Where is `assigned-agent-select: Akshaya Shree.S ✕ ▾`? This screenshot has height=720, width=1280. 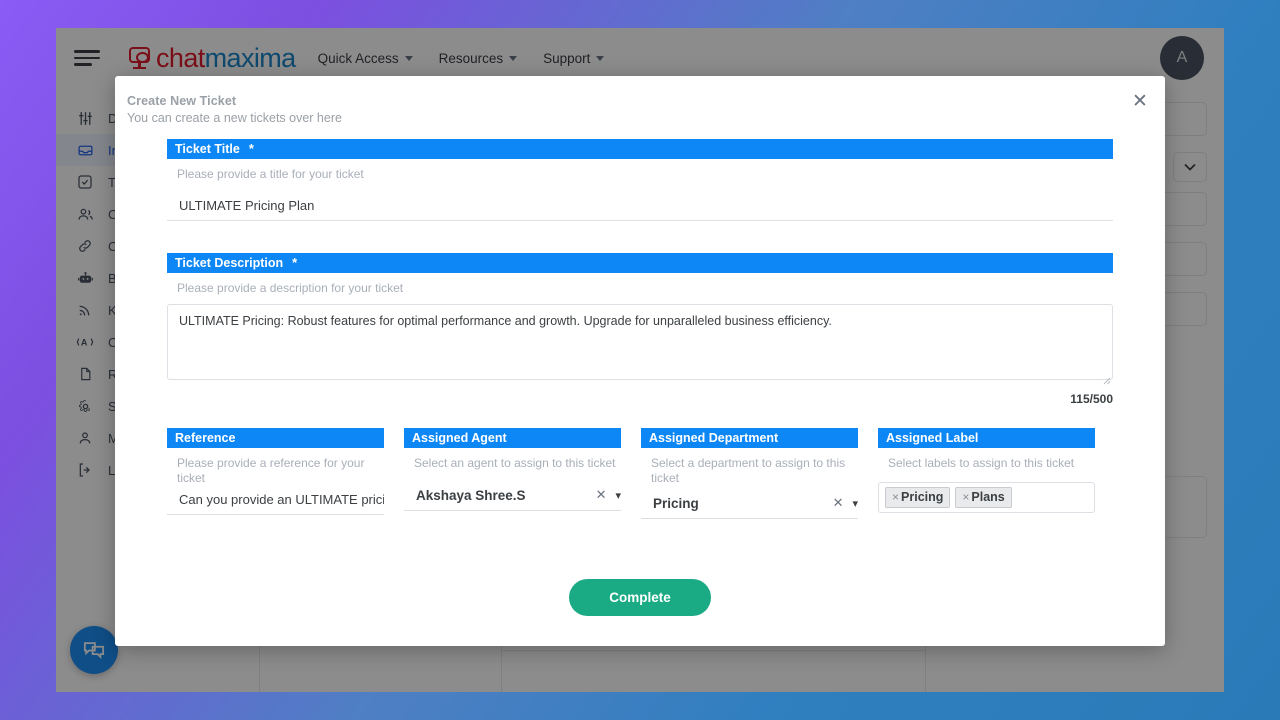
assigned-agent-select: Akshaya Shree.S ✕ ▾ is located at coordinates (512, 496).